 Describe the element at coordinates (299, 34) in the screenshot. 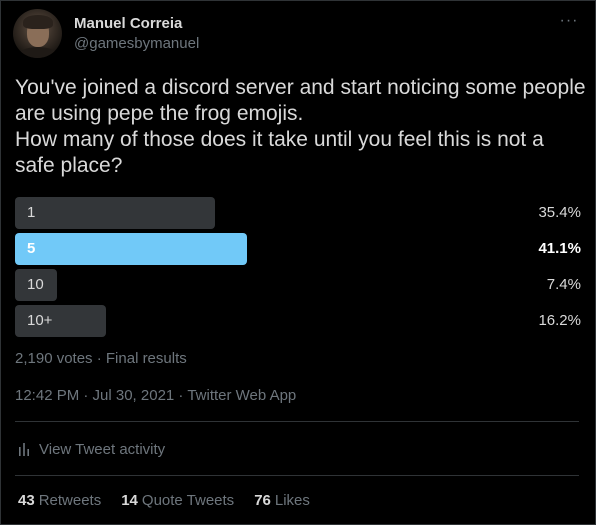

I see `tweet-header: Manuel Correia @gamesbymanuel ···` at that location.